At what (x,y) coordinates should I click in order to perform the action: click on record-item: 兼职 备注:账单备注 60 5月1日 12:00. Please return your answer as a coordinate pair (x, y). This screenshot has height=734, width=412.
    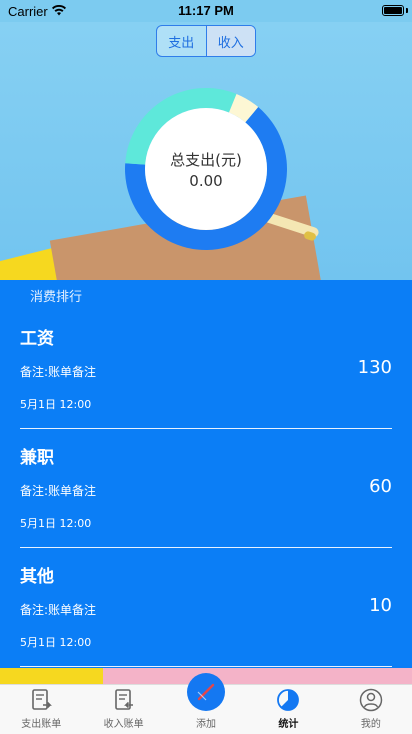
    Looking at the image, I should click on (206, 488).